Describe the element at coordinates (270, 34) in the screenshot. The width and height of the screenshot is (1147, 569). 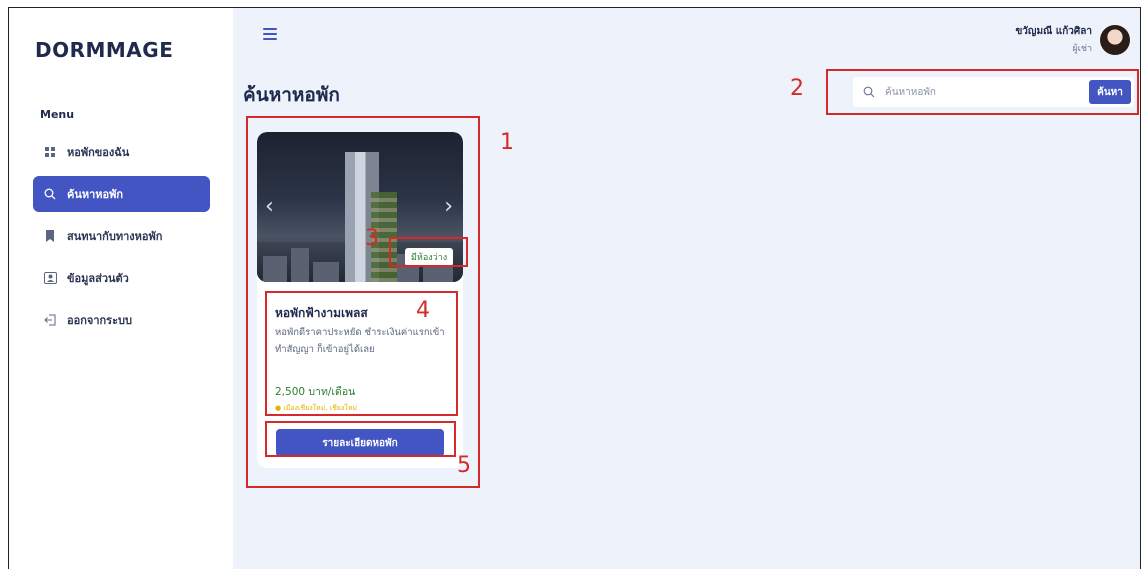
I see `hamburger-menu-icon` at that location.